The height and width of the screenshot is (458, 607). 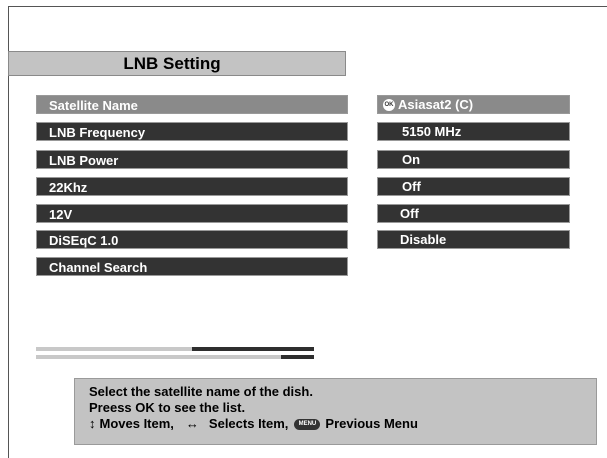 I want to click on signal-strength-fill, so click(x=252, y=349).